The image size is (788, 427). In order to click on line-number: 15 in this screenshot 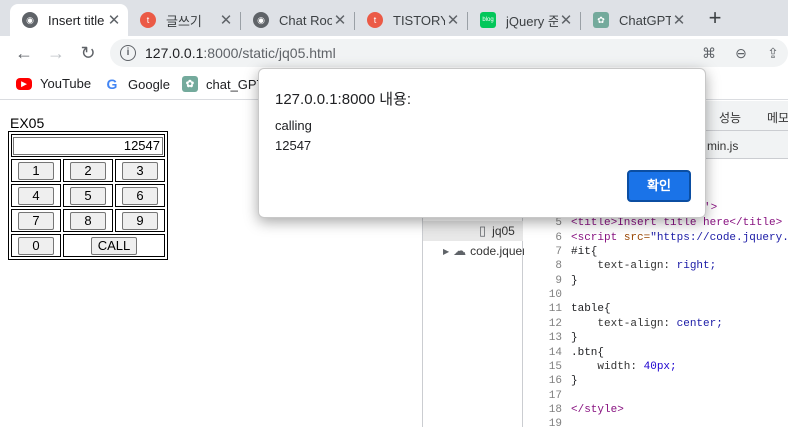, I will do `click(555, 367)`.